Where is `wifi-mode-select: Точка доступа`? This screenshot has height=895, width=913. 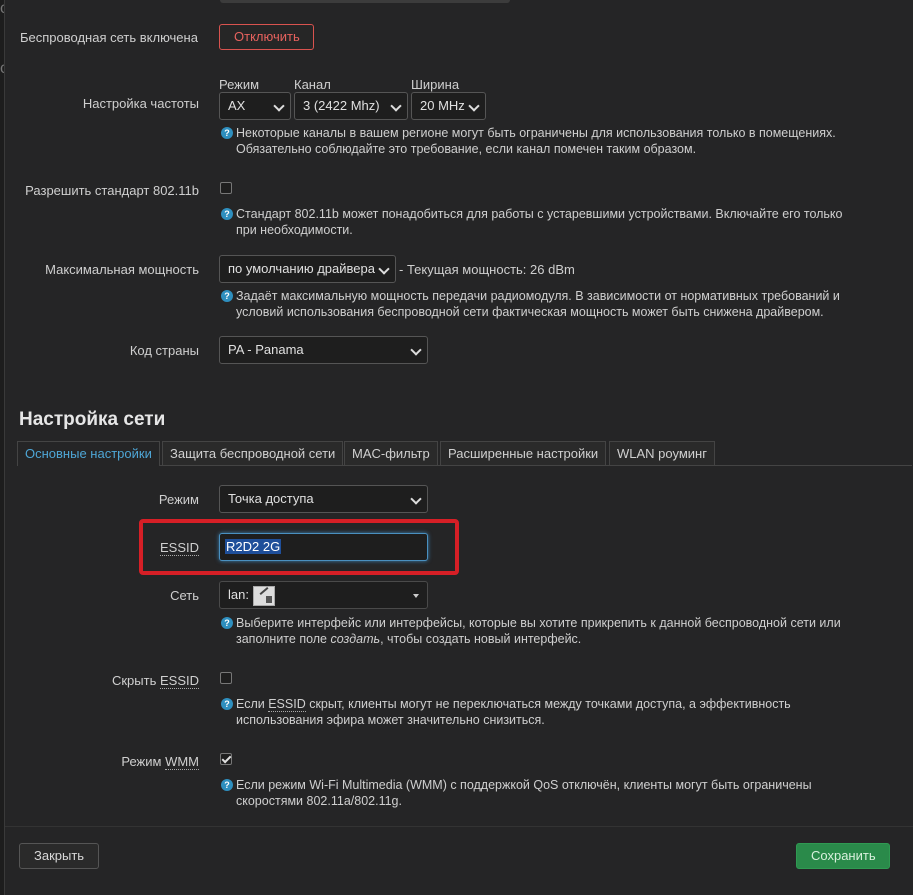
wifi-mode-select: Точка доступа is located at coordinates (323, 499).